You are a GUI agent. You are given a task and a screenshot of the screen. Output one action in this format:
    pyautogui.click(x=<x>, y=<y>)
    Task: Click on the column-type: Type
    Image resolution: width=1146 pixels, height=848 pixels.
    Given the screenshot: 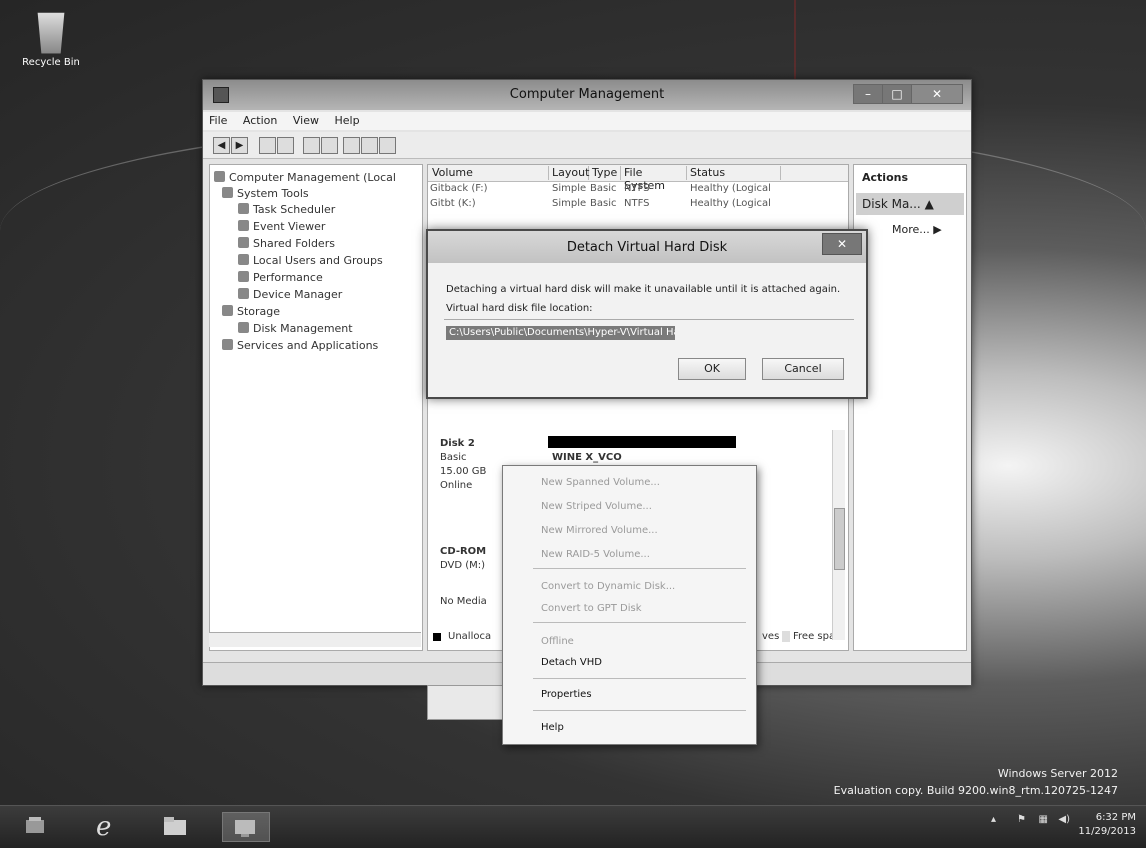 What is the action you would take?
    pyautogui.click(x=604, y=173)
    